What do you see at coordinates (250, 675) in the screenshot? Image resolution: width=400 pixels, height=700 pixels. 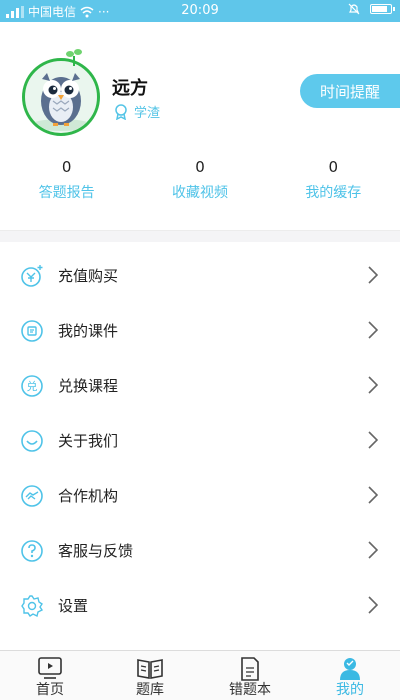 I see `tab-mistake-book: 错题本` at bounding box center [250, 675].